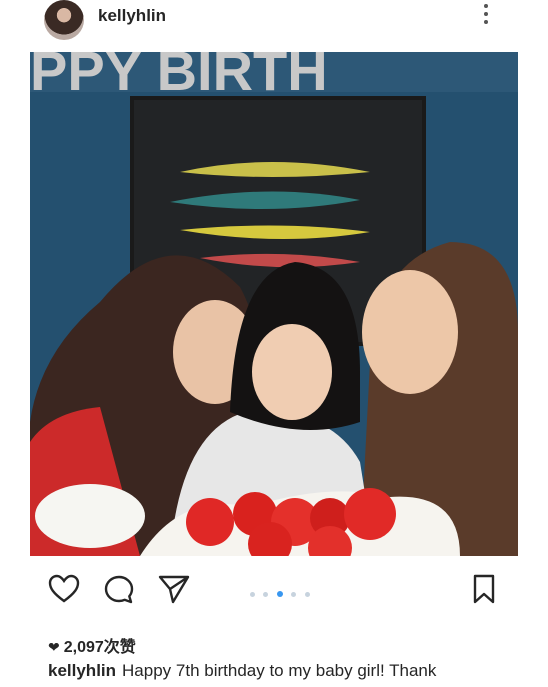  I want to click on likes-text: 2,097次赞, so click(99, 647).